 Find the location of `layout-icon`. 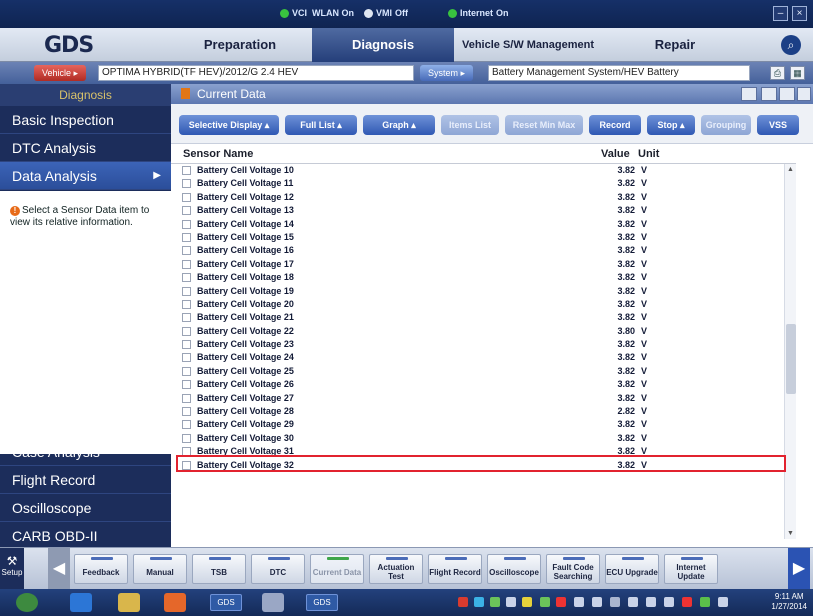

layout-icon is located at coordinates (769, 94).